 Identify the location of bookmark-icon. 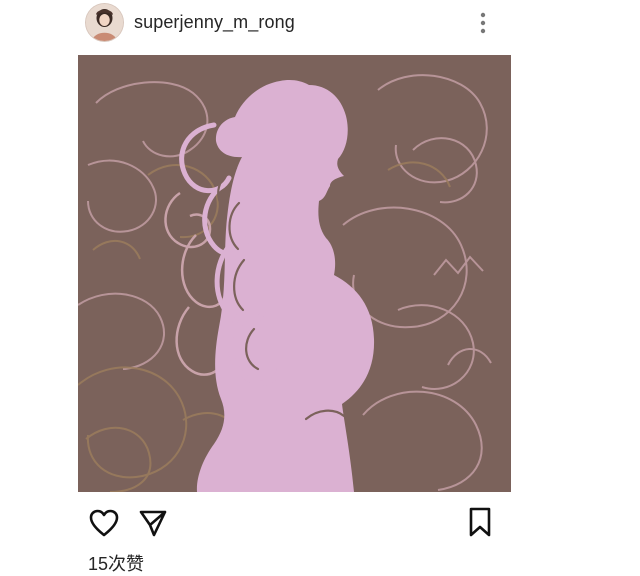
(480, 522).